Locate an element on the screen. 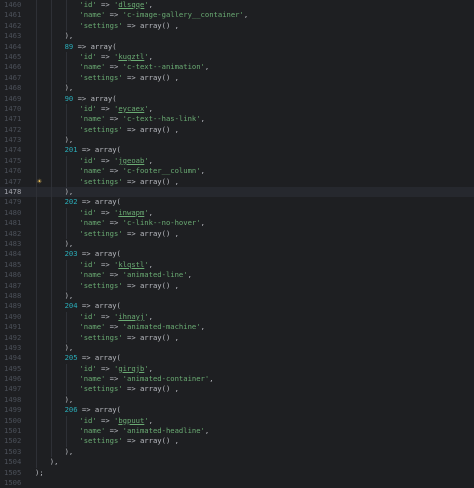 The image size is (474, 488). code-line: 1487 'settings' => array() , is located at coordinates (237, 285).